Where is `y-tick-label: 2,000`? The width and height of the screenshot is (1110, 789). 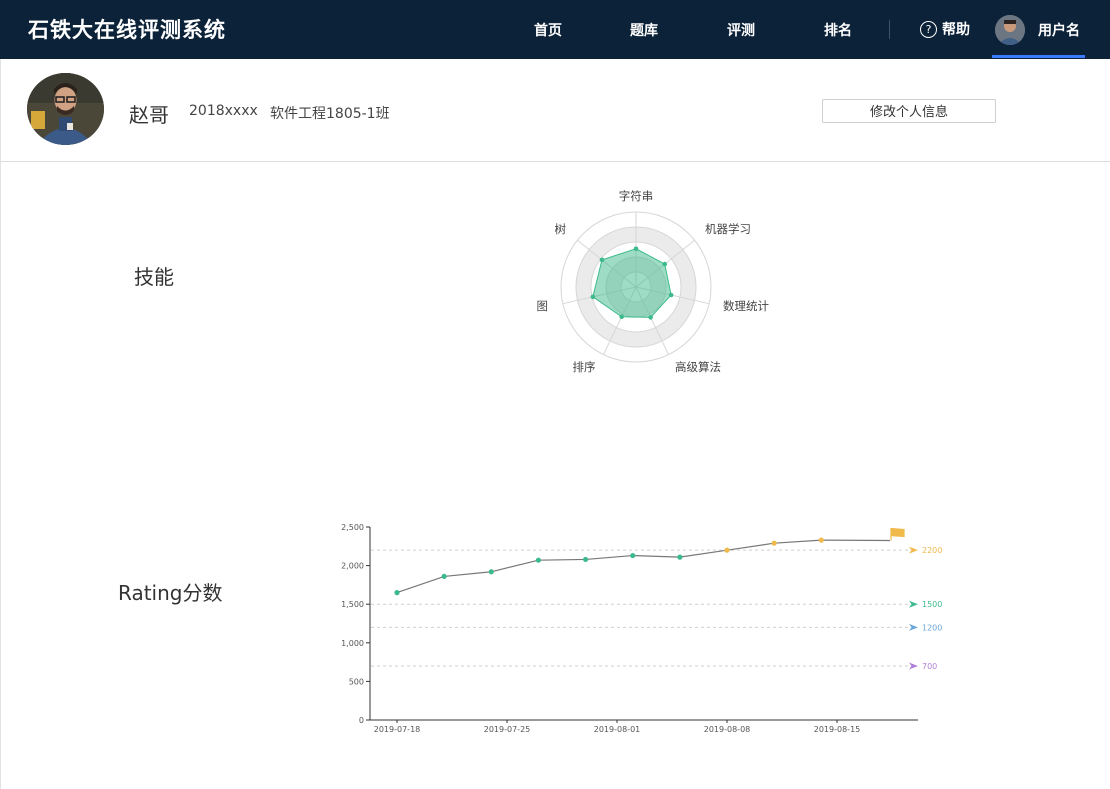 y-tick-label: 2,000 is located at coordinates (352, 566).